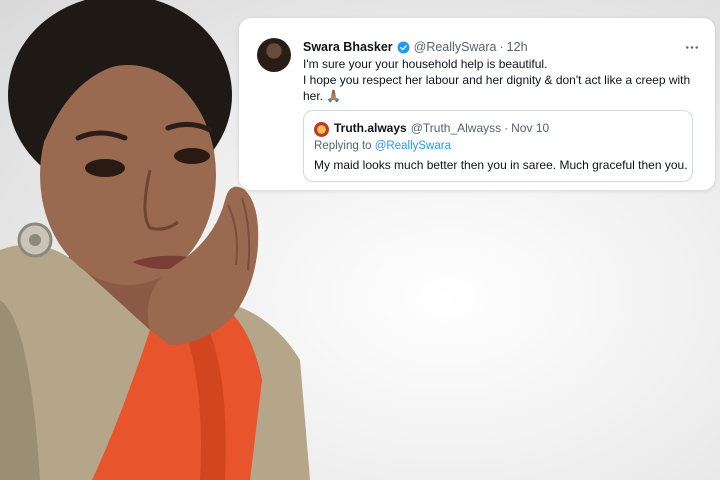 This screenshot has height=480, width=720. Describe the element at coordinates (322, 96) in the screenshot. I see `tweet-text-line: her. 🙏🏽` at that location.